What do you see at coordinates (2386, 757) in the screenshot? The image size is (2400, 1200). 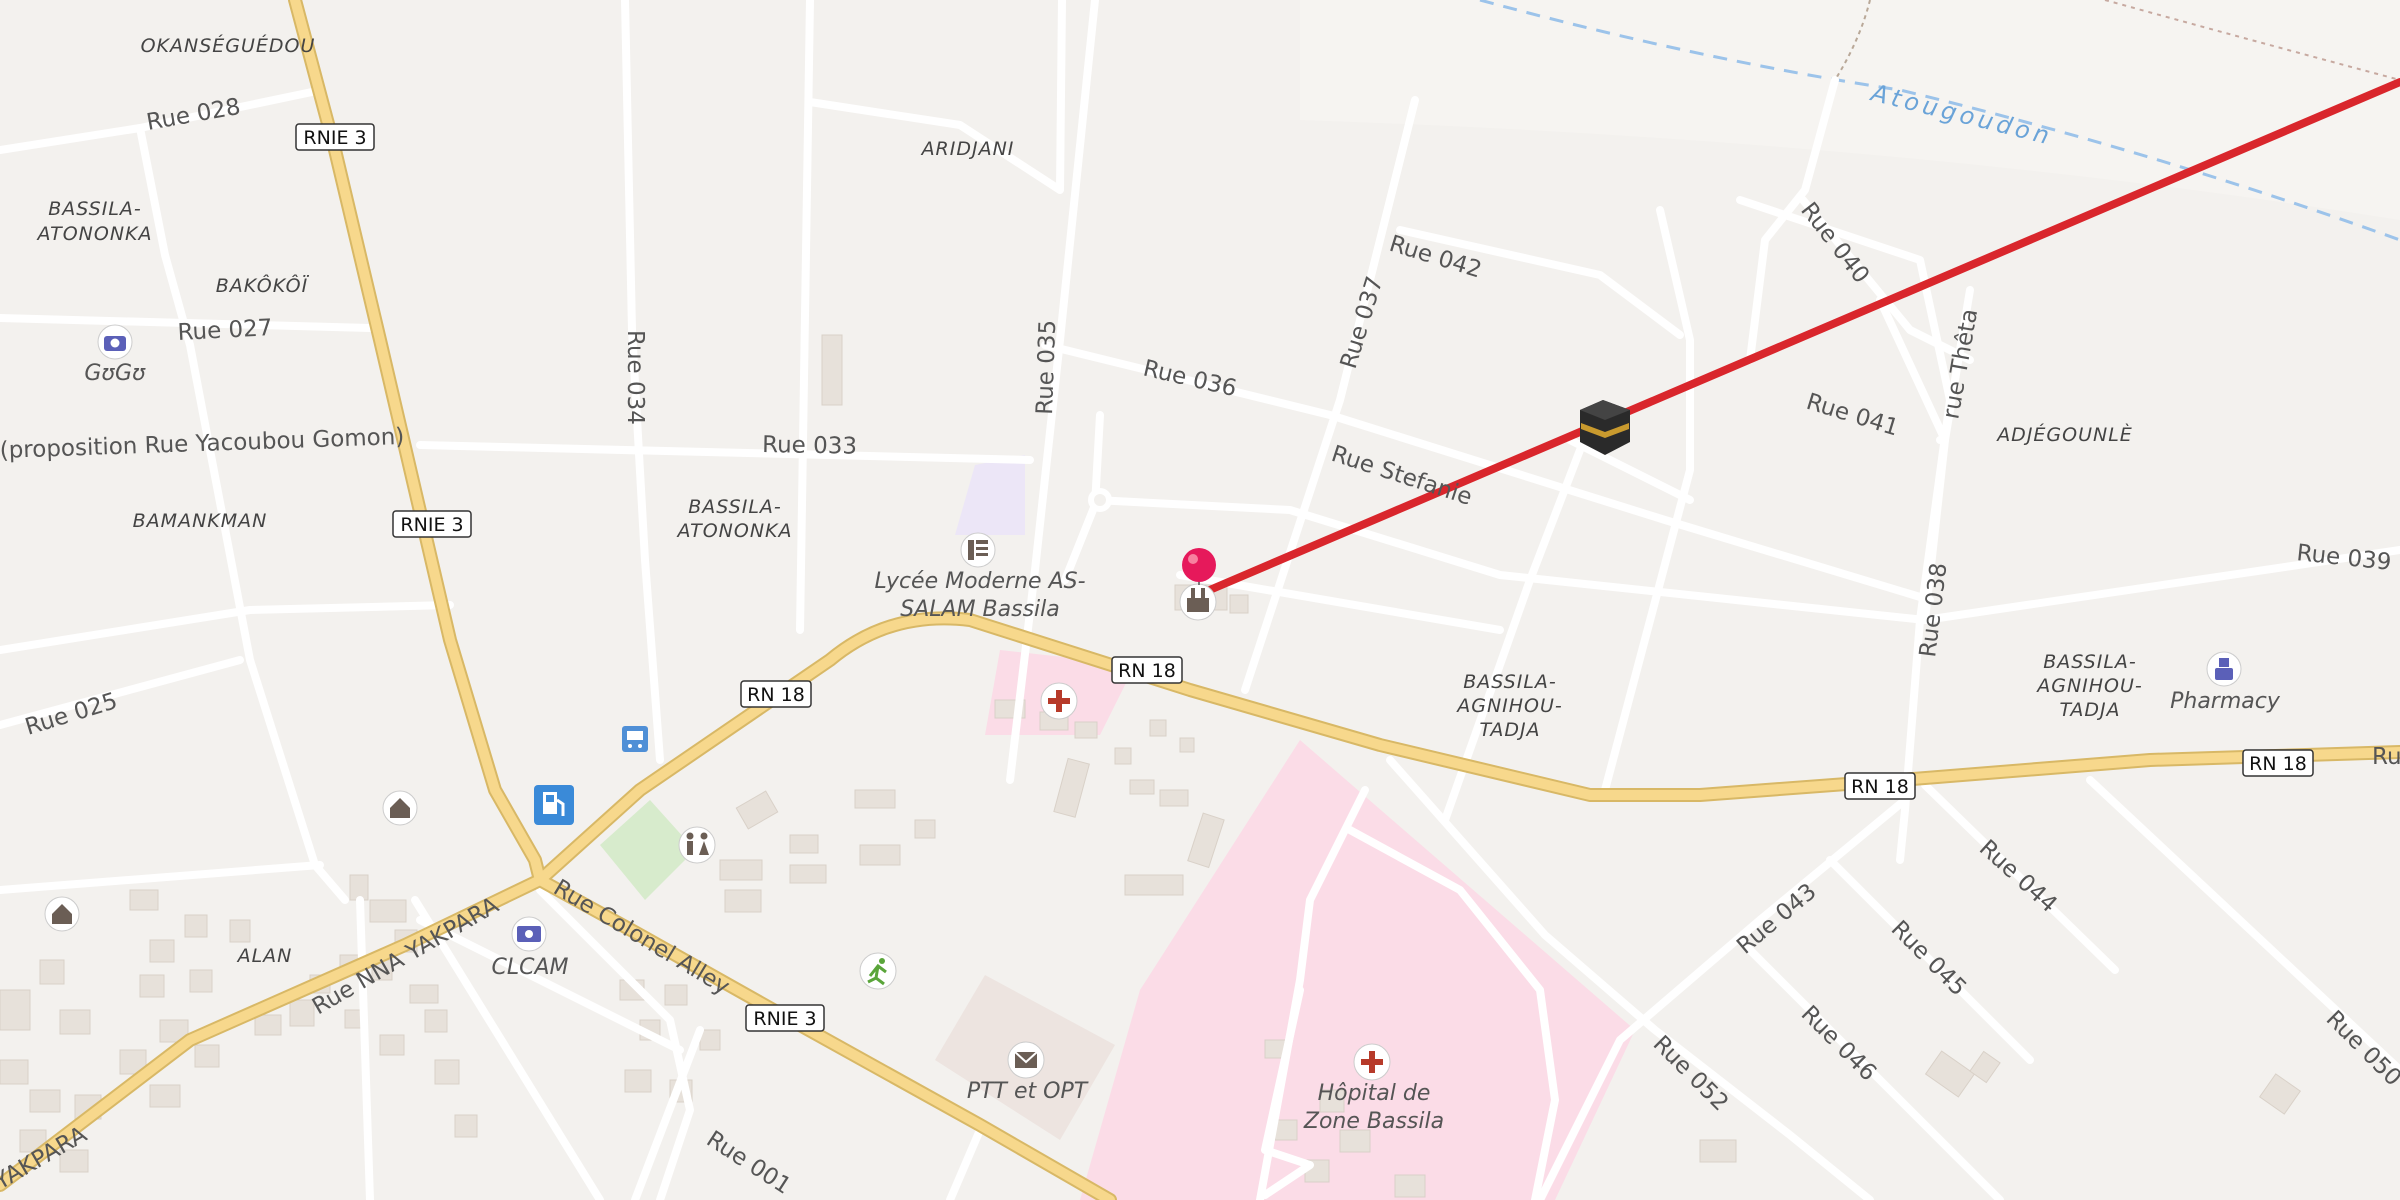 I see `street-edge-label: Ru` at bounding box center [2386, 757].